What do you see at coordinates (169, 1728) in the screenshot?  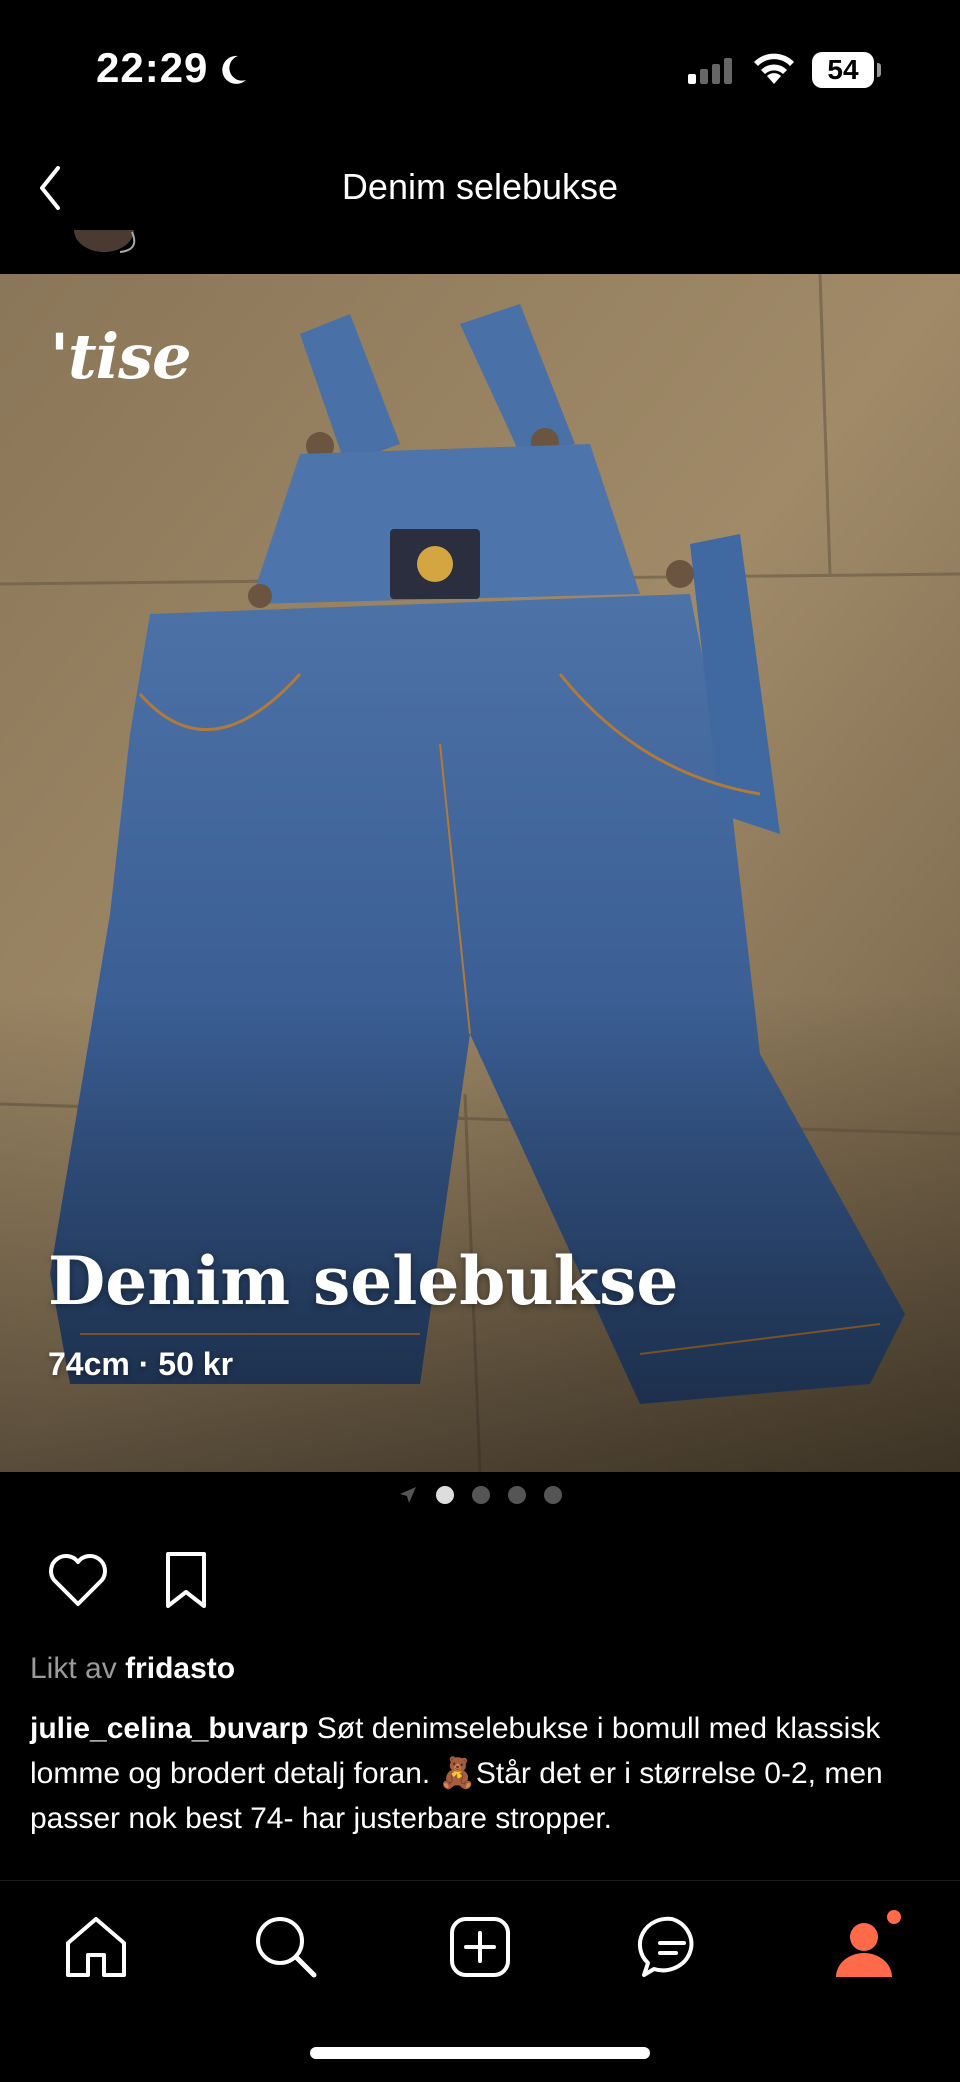 I see `caption-username: julie_celina_buvarp` at bounding box center [169, 1728].